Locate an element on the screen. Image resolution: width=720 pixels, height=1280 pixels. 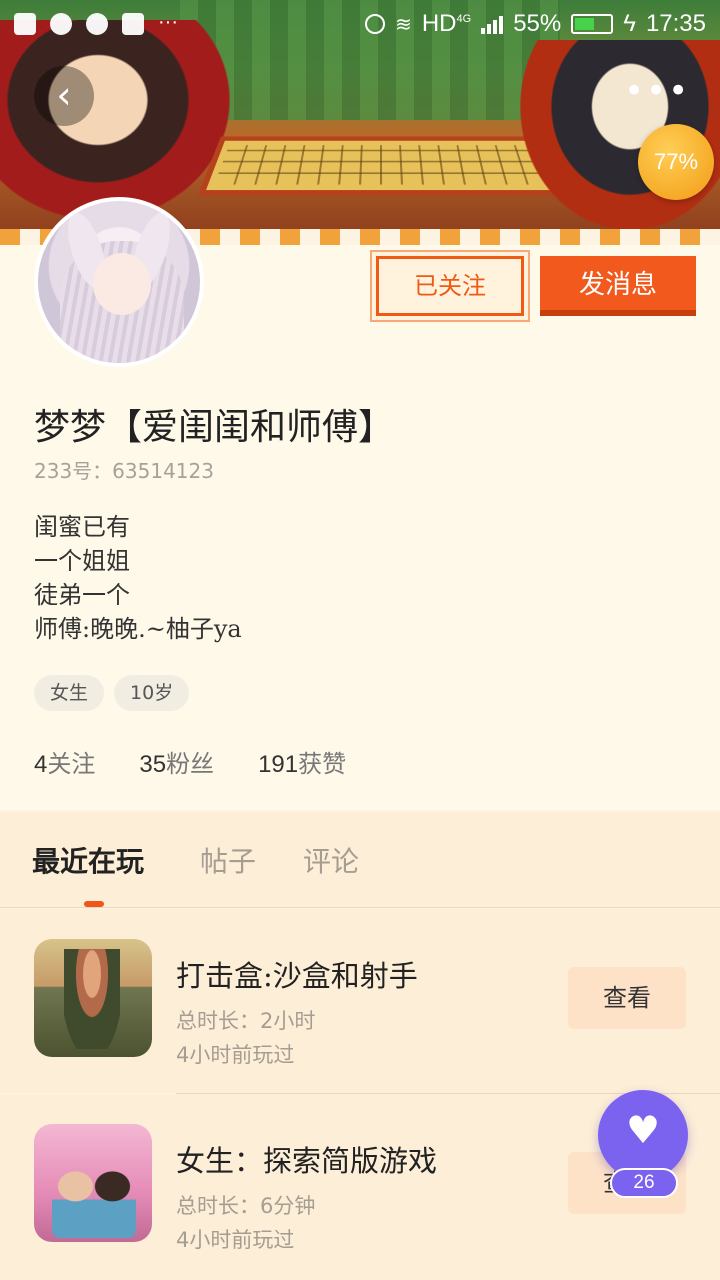
like-button: ♥ is located at coordinates (643, 1135).